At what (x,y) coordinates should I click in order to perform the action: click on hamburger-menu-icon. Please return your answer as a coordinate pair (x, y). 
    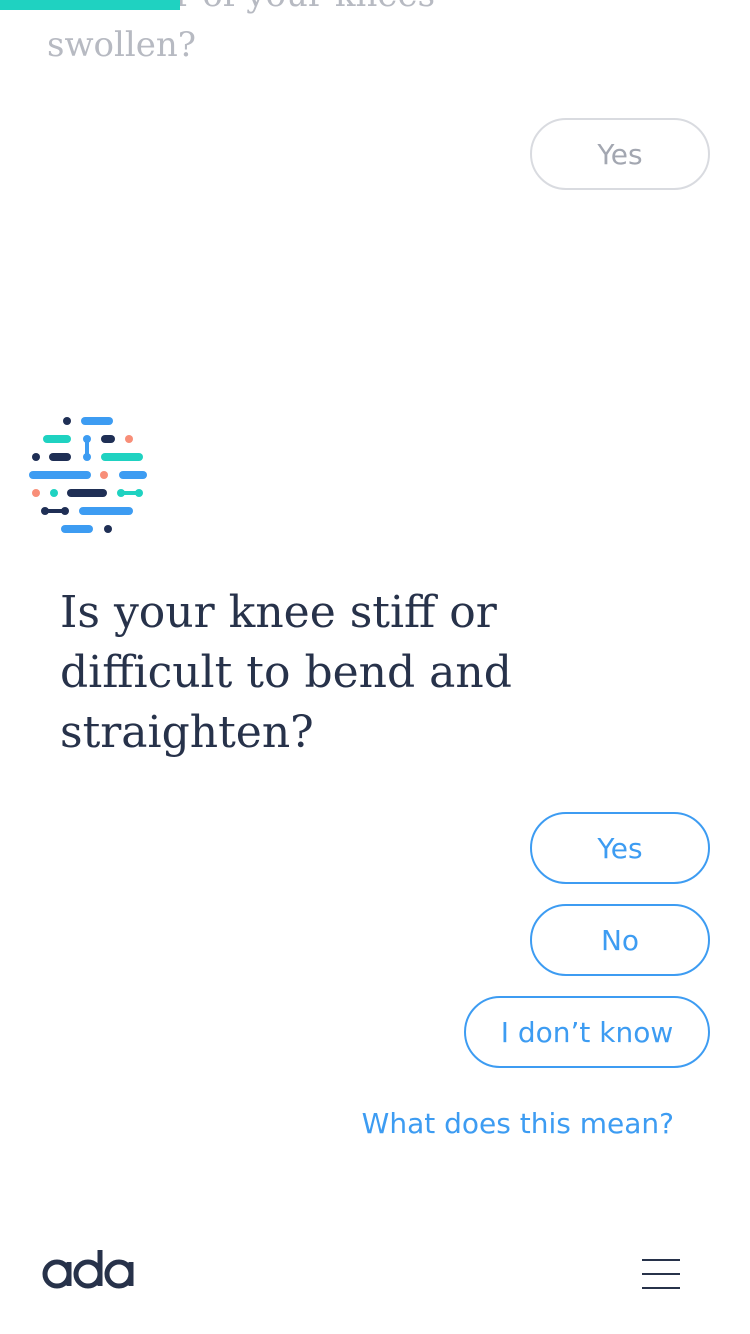
    Looking at the image, I should click on (662, 1274).